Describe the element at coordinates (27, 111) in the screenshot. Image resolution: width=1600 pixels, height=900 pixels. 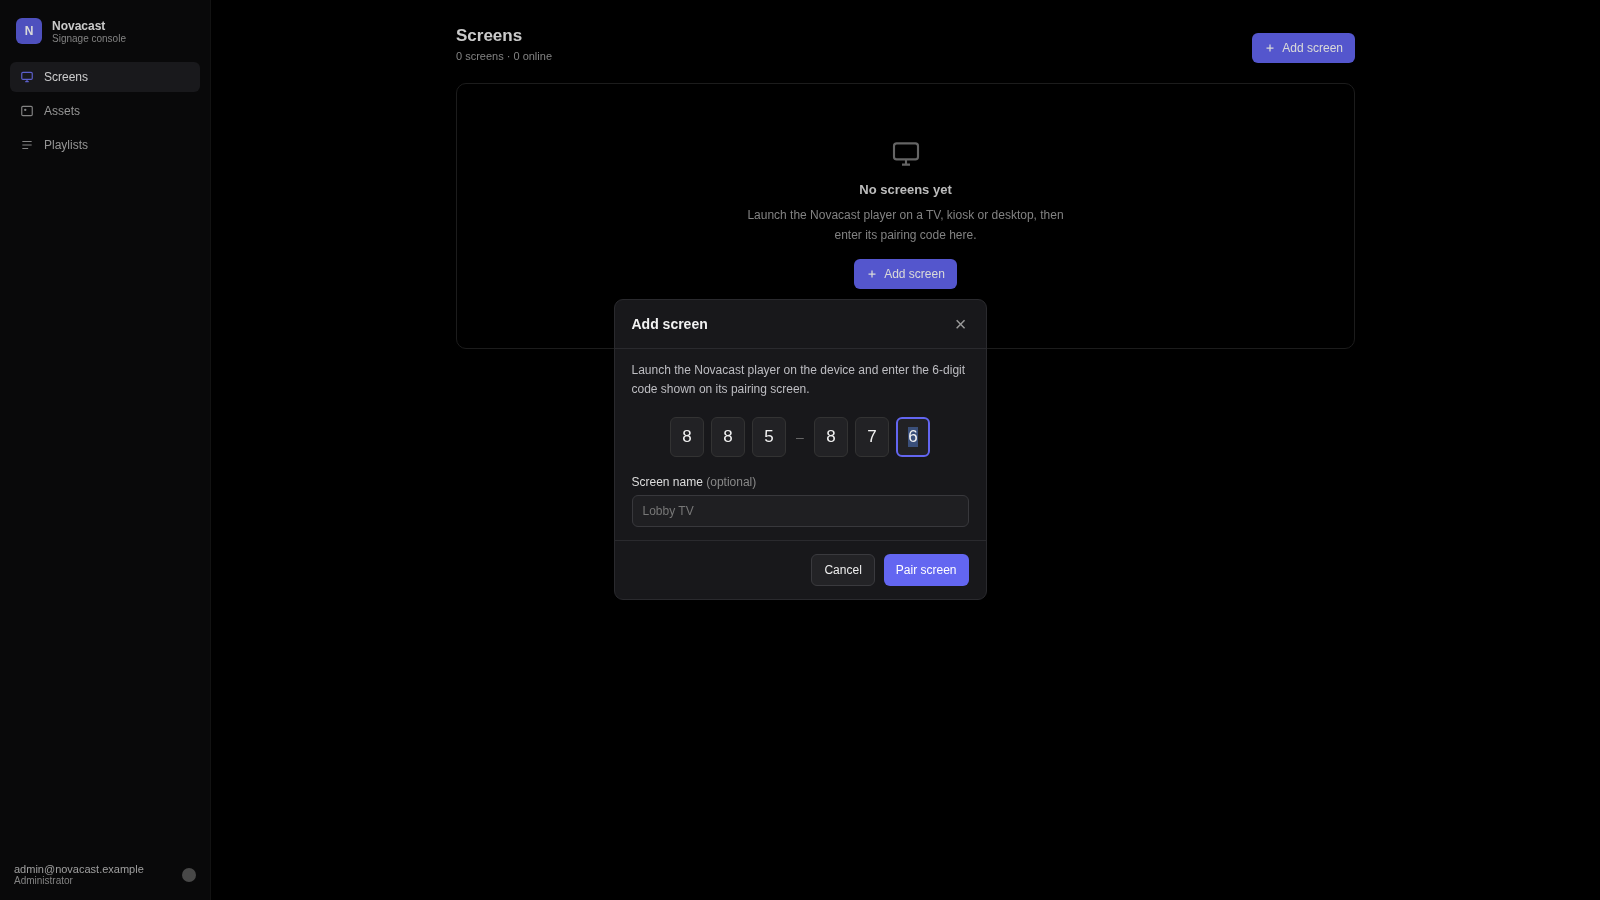
I see `image-icon` at that location.